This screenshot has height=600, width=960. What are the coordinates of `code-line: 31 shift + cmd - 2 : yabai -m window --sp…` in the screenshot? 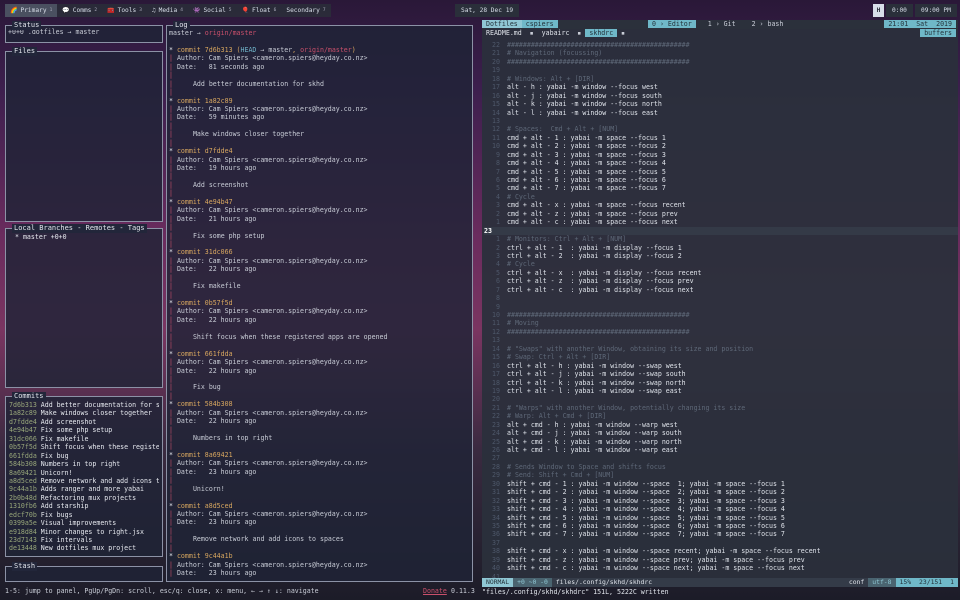 It's located at (721, 492).